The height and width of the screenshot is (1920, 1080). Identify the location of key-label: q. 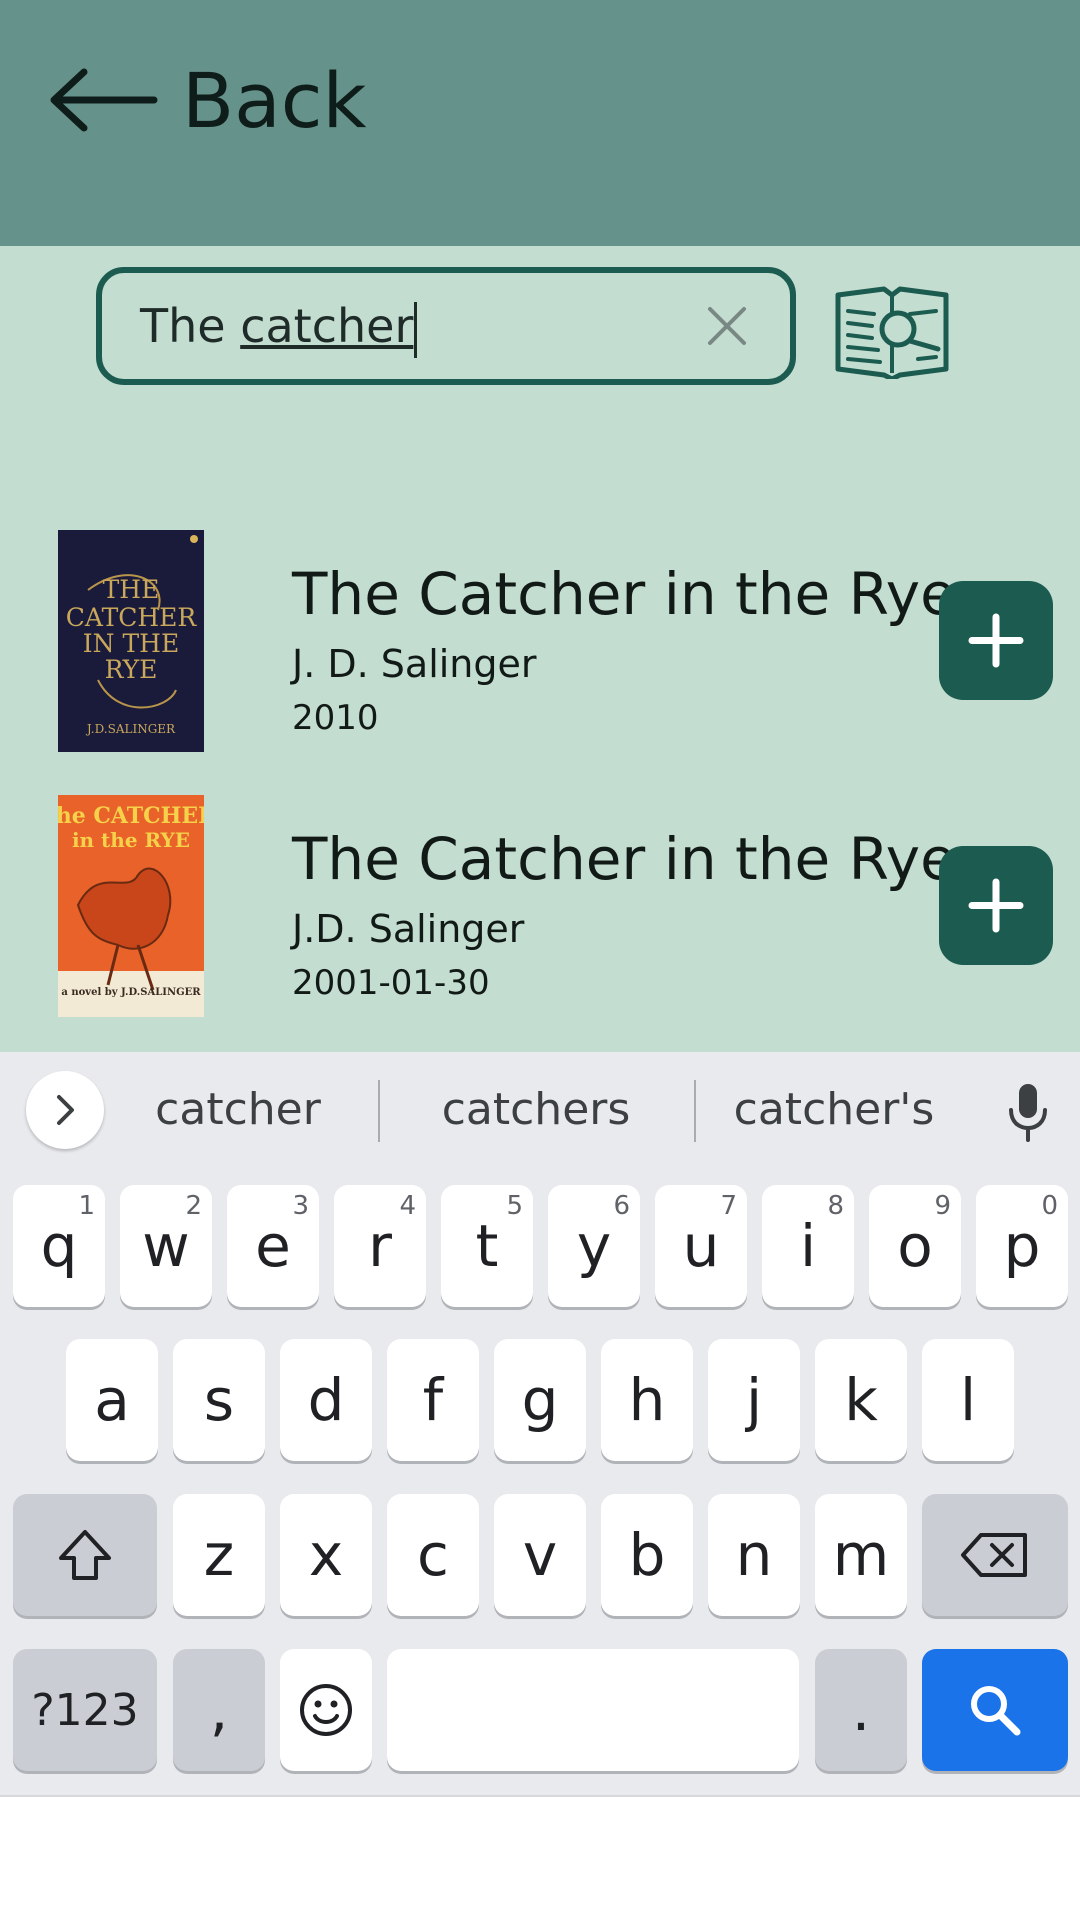
(59, 1246).